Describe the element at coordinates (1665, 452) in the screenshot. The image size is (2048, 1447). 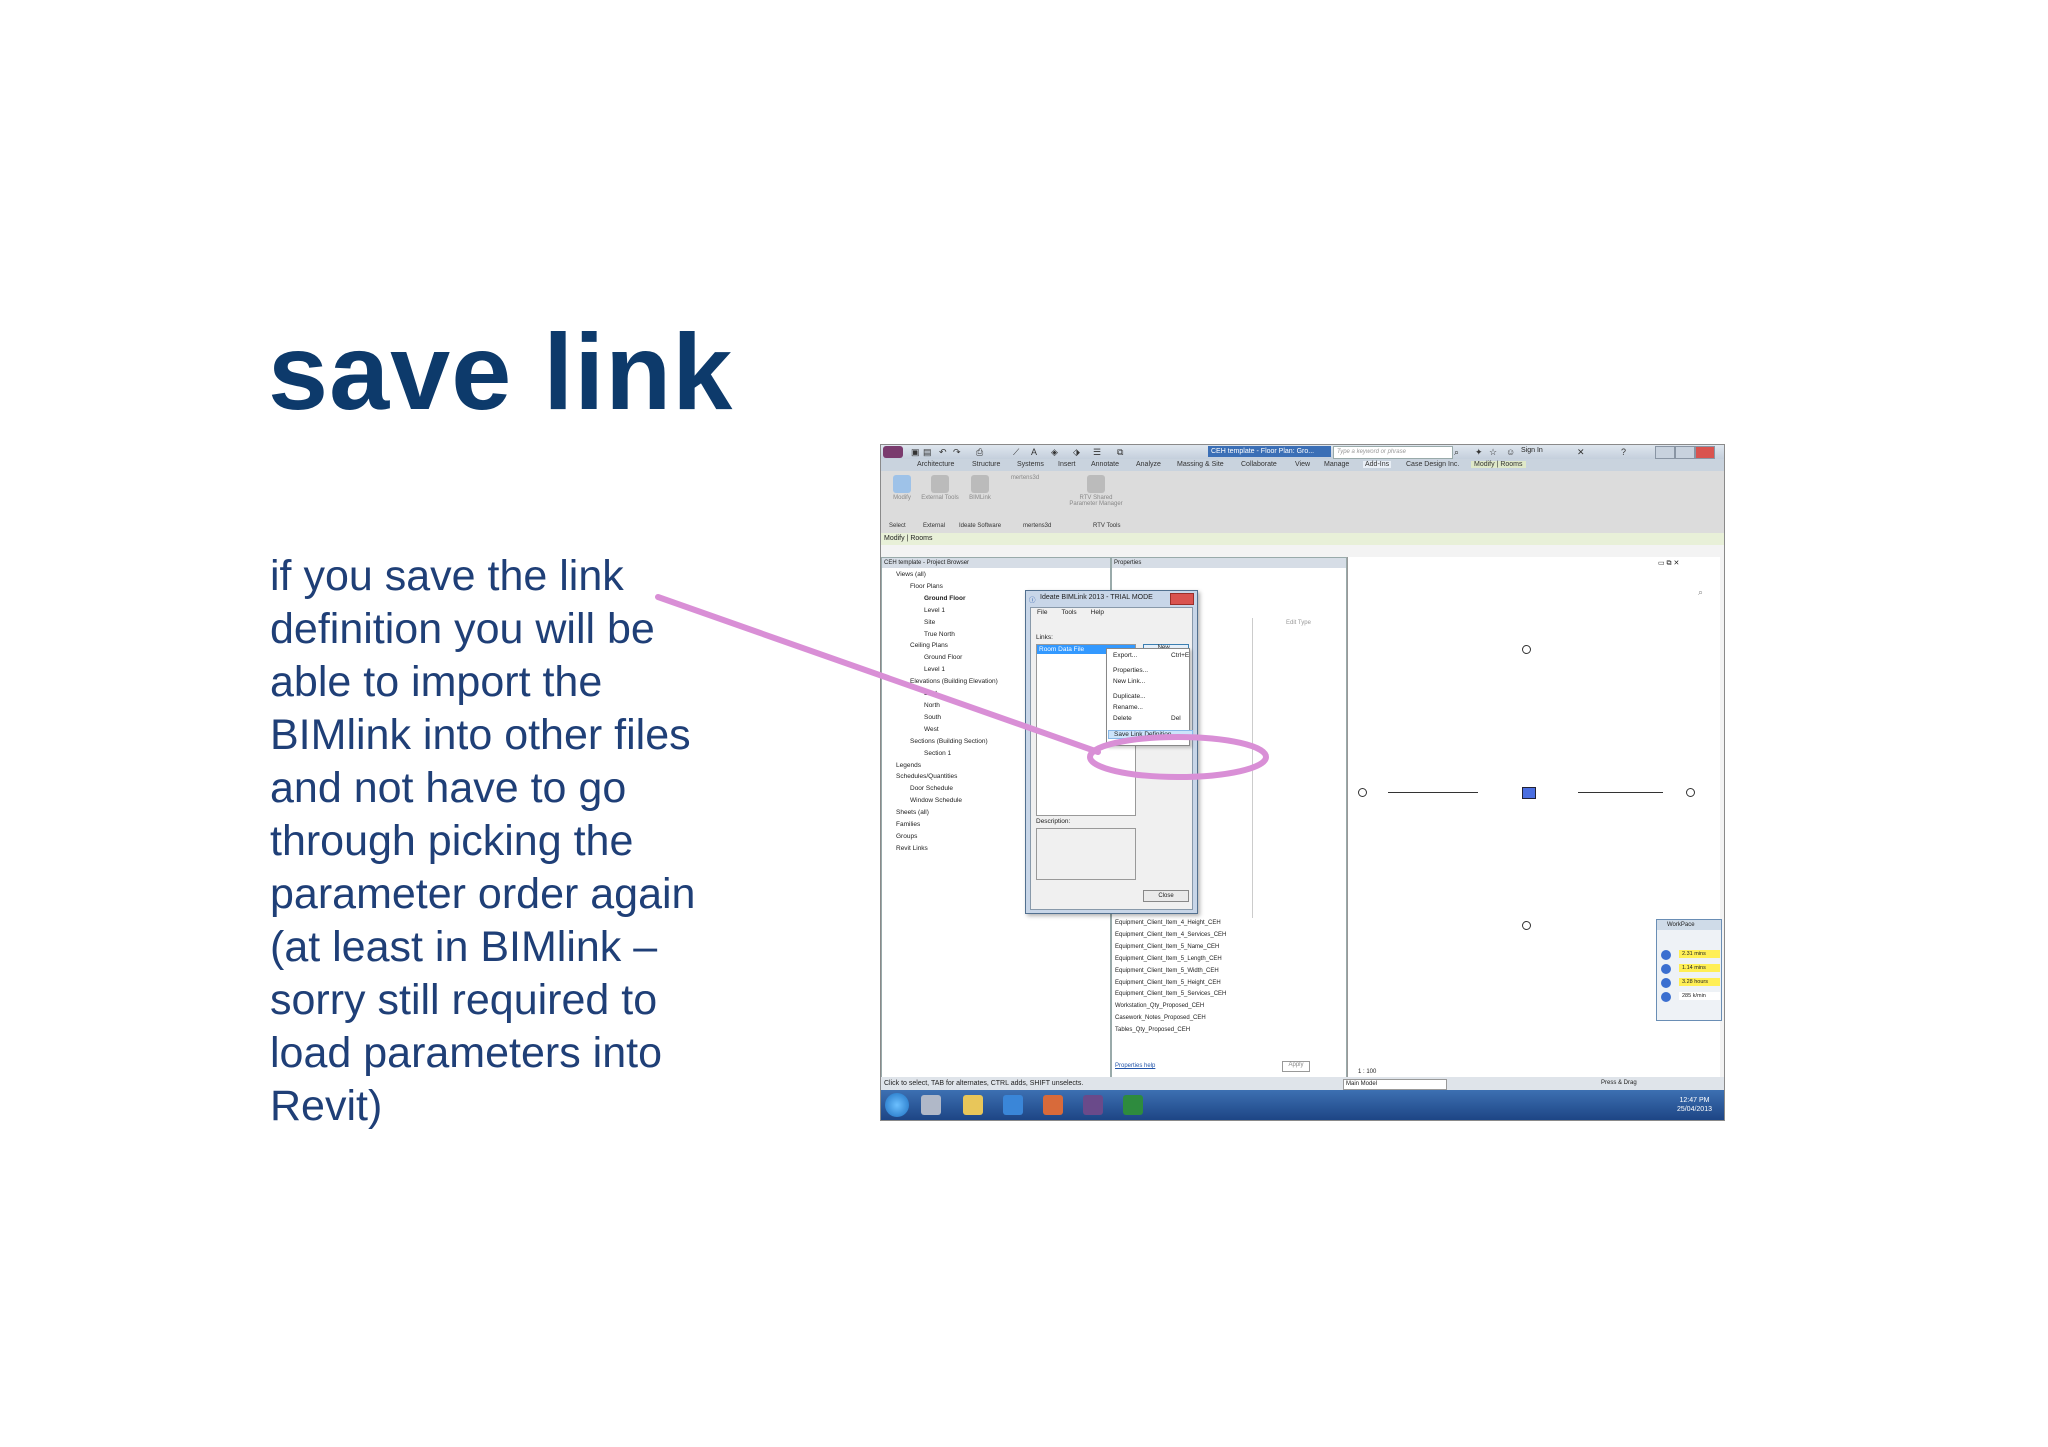
I see `minimize-button` at that location.